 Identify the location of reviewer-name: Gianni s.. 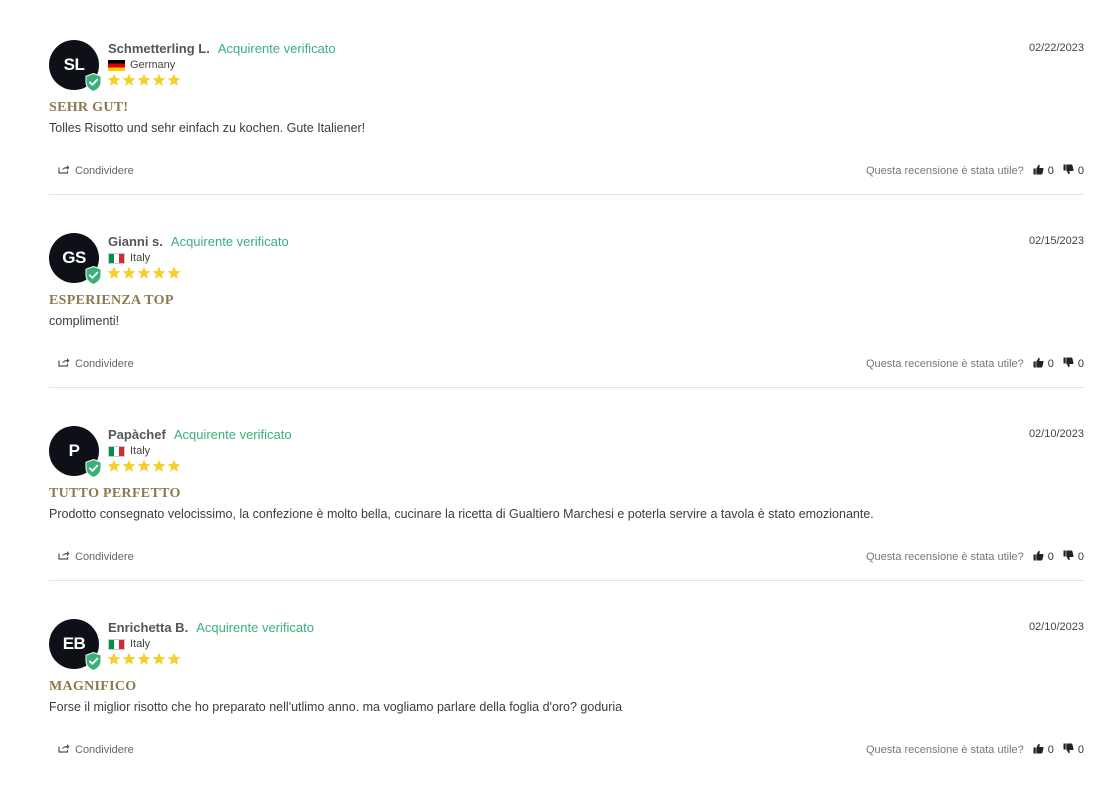
(135, 241).